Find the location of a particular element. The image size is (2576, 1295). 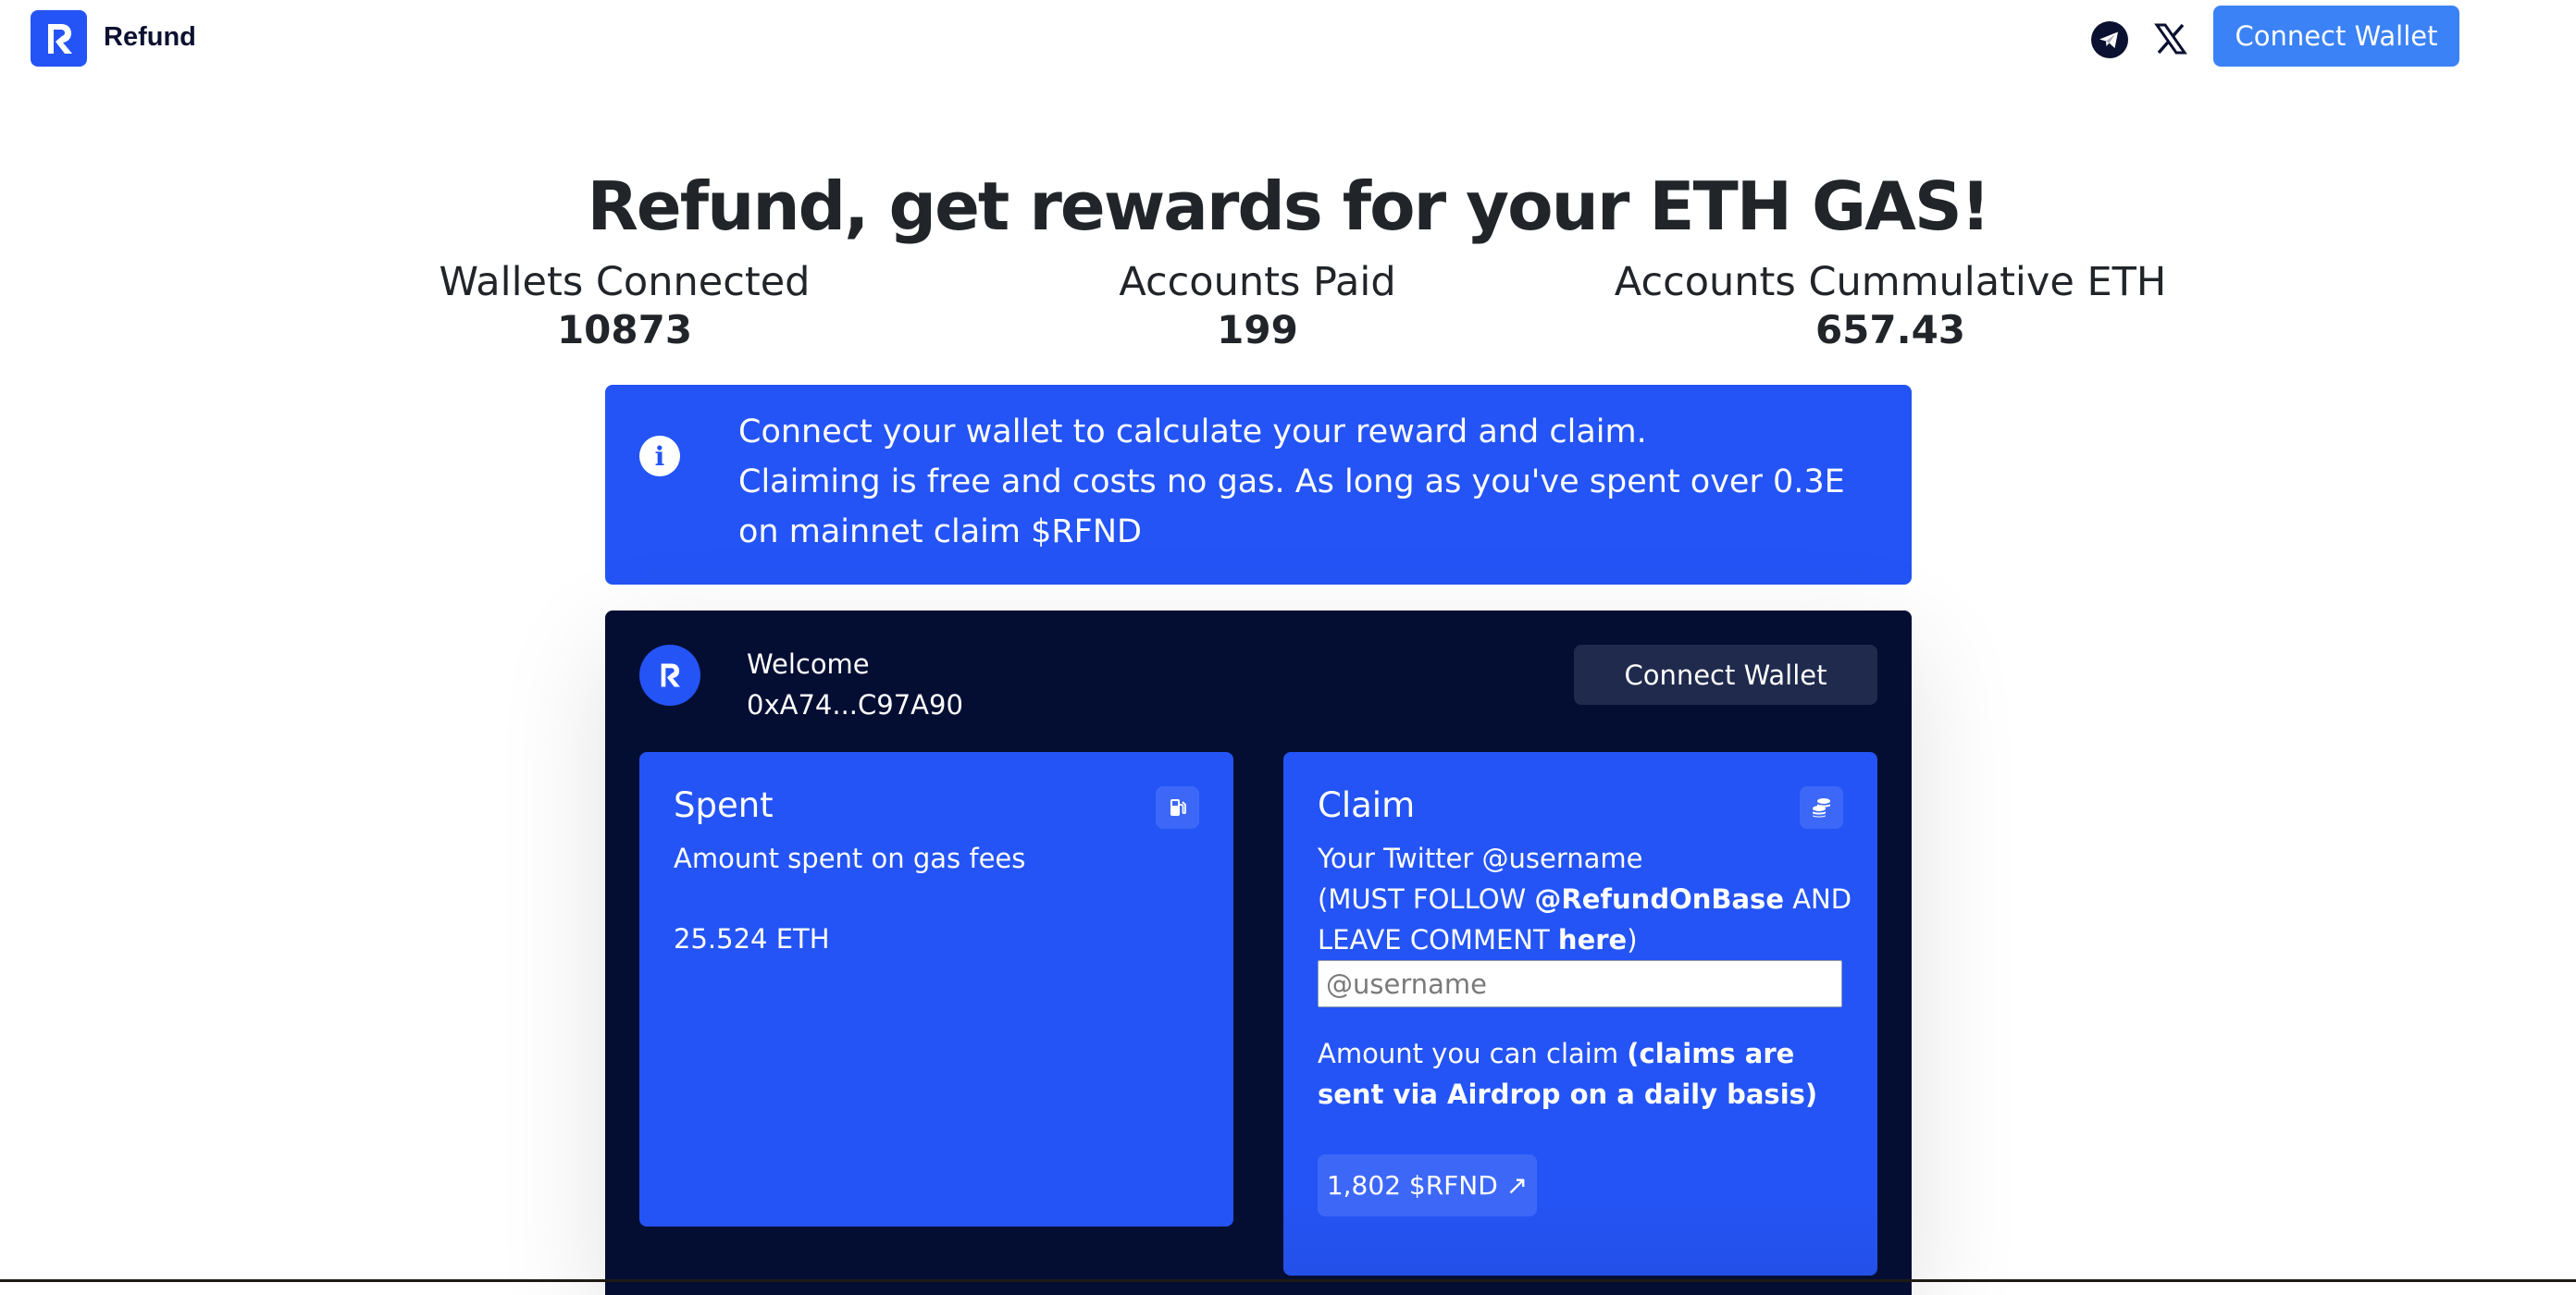

brand-name: Refund is located at coordinates (150, 37).